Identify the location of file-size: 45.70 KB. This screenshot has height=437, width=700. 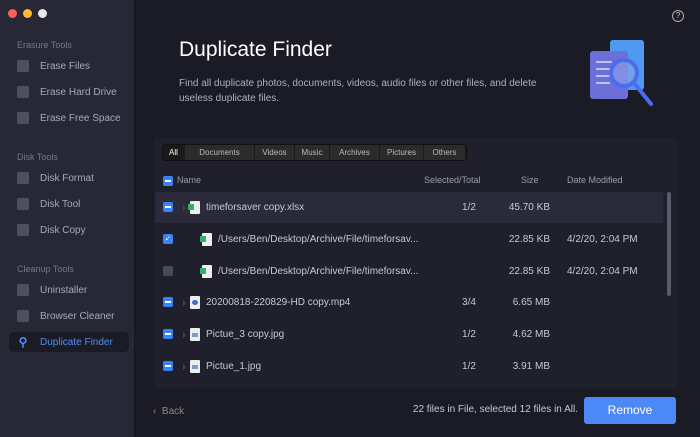
(529, 207).